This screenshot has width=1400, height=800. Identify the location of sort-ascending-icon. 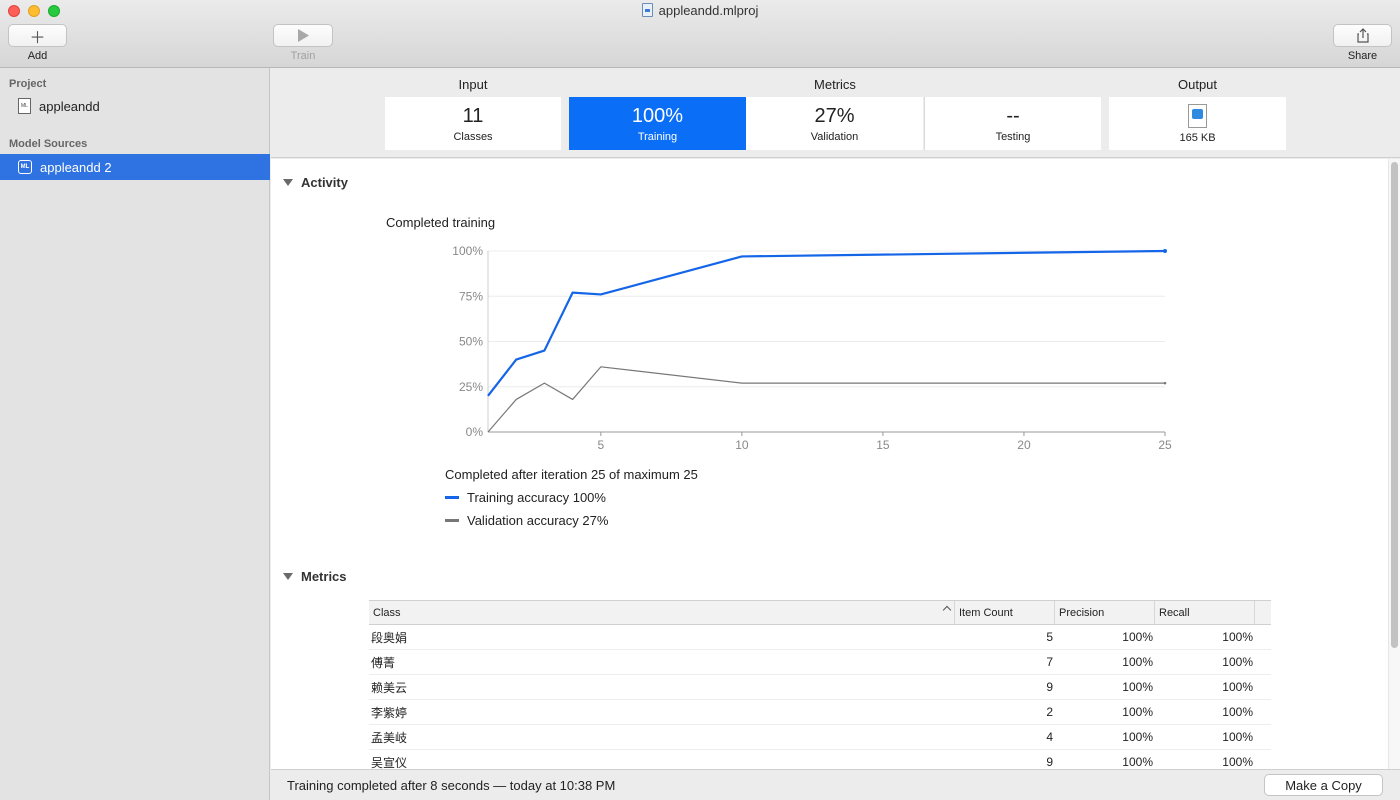
(947, 610).